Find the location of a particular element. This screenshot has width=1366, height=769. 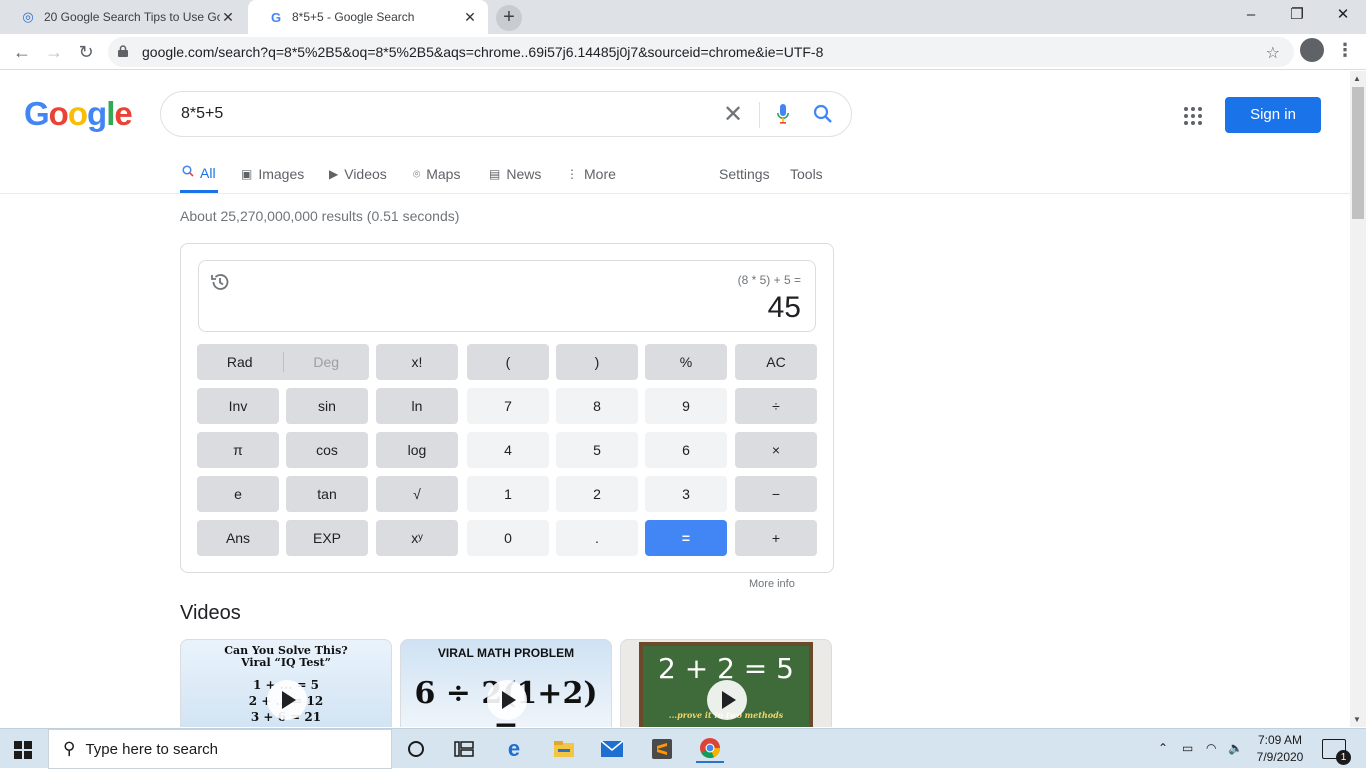

google-logo: Google is located at coordinates (78, 114).